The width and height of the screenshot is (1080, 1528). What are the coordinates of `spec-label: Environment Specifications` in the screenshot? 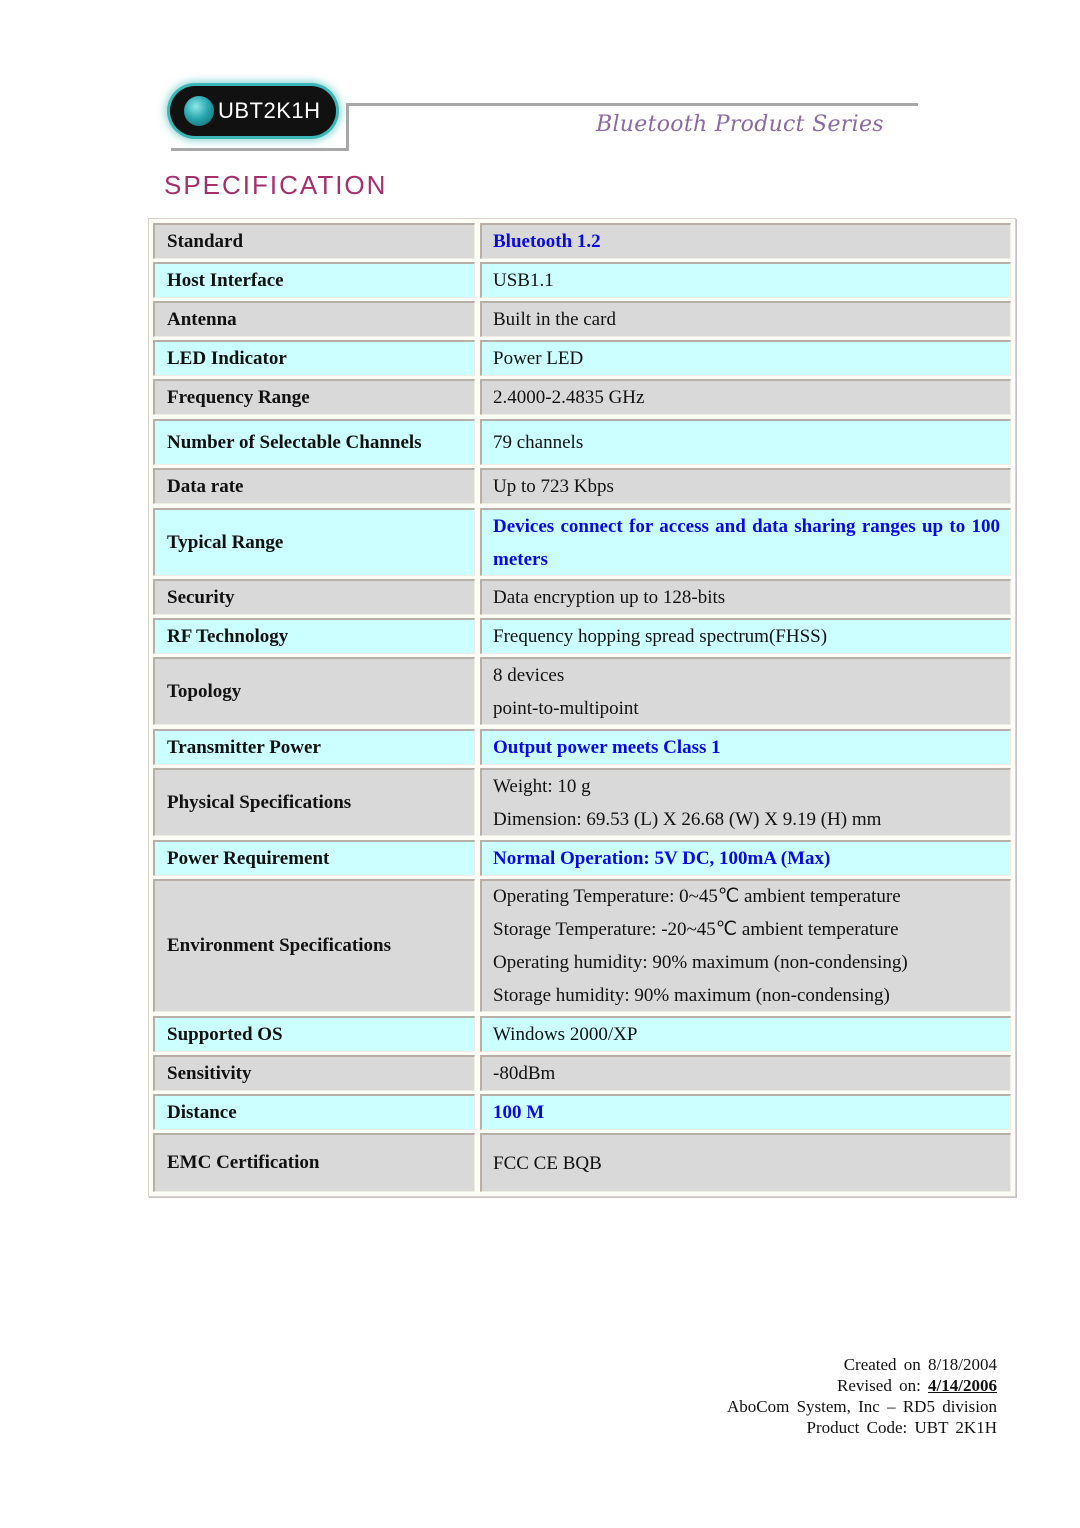 It's located at (314, 945).